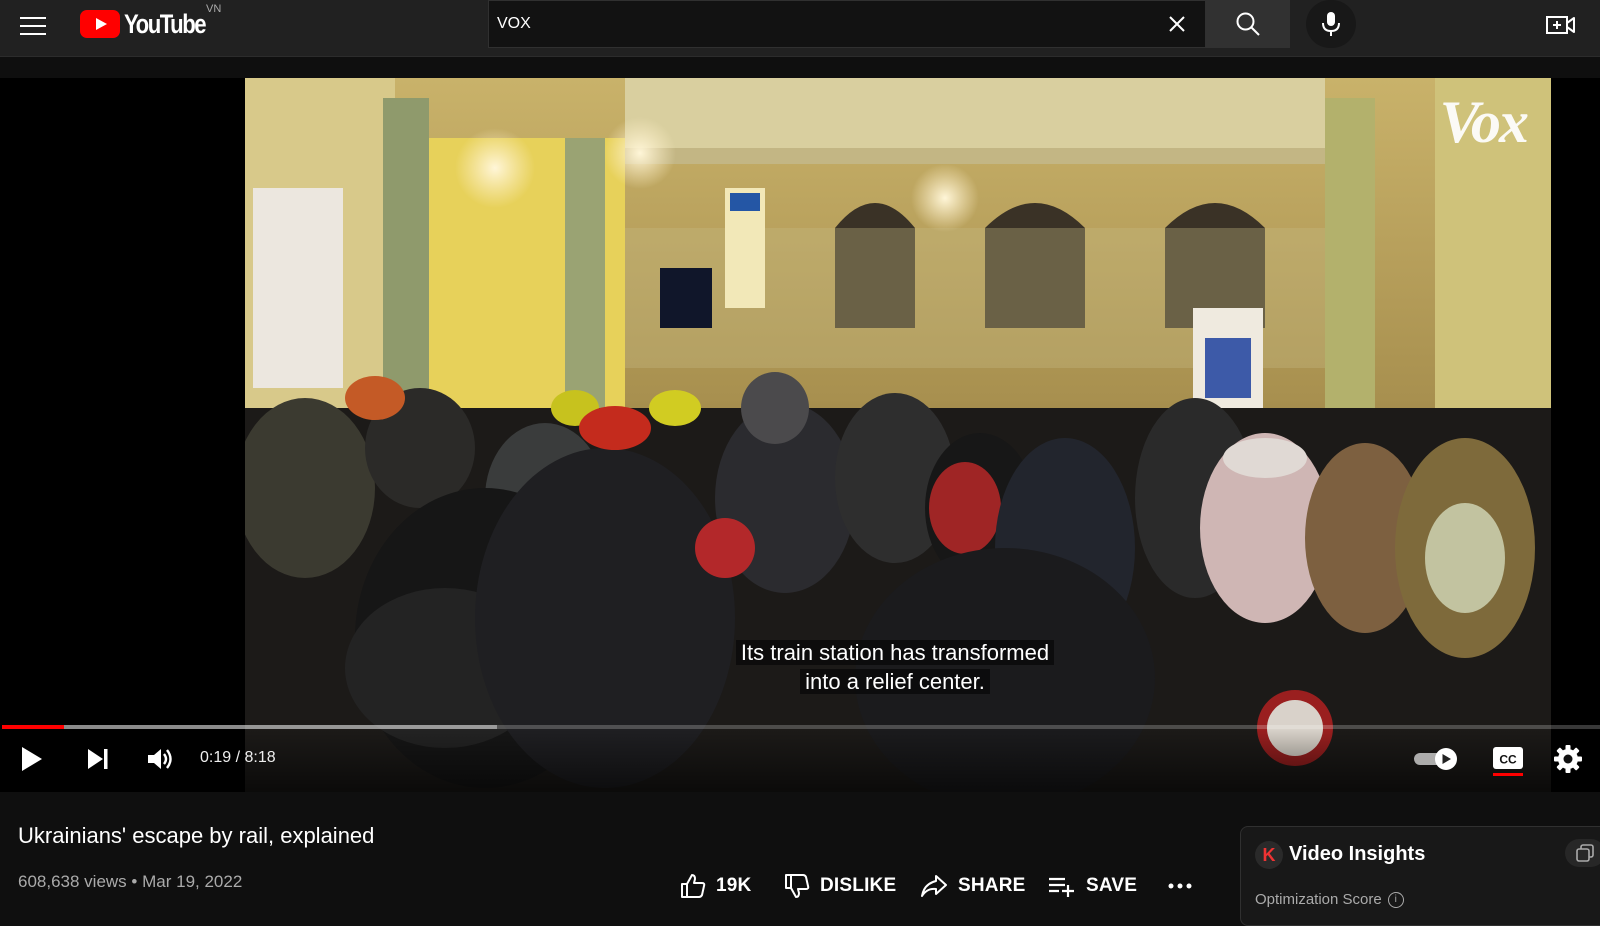  What do you see at coordinates (1269, 855) in the screenshot?
I see `insights-logo: K` at bounding box center [1269, 855].